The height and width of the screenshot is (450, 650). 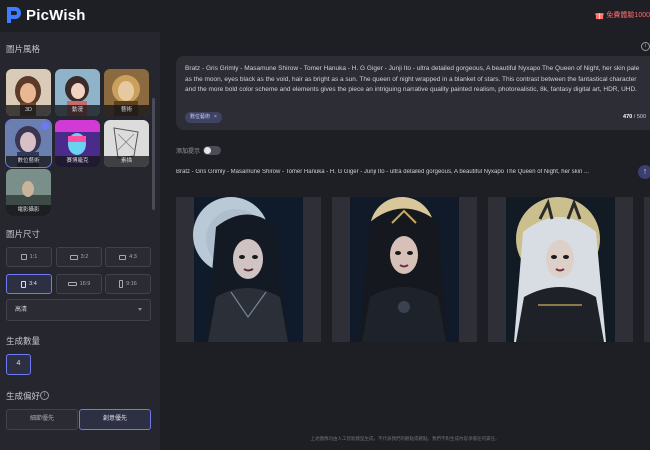 What do you see at coordinates (215, 117) in the screenshot?
I see `close-icon: ×` at bounding box center [215, 117].